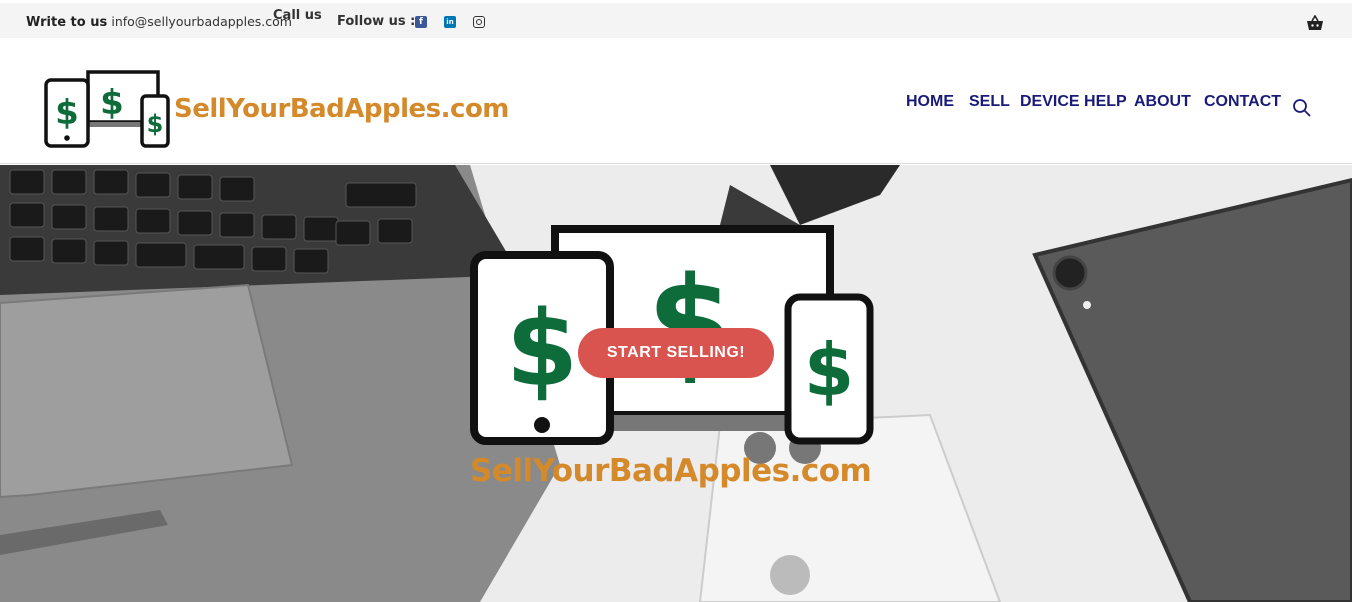 This screenshot has width=1352, height=602. I want to click on instagram-icon, so click(479, 22).